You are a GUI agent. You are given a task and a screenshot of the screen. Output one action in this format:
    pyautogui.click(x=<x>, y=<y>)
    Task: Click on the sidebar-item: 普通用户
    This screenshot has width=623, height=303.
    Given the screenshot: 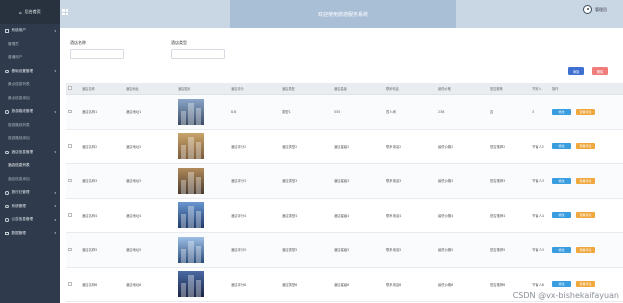 What is the action you would take?
    pyautogui.click(x=30, y=58)
    